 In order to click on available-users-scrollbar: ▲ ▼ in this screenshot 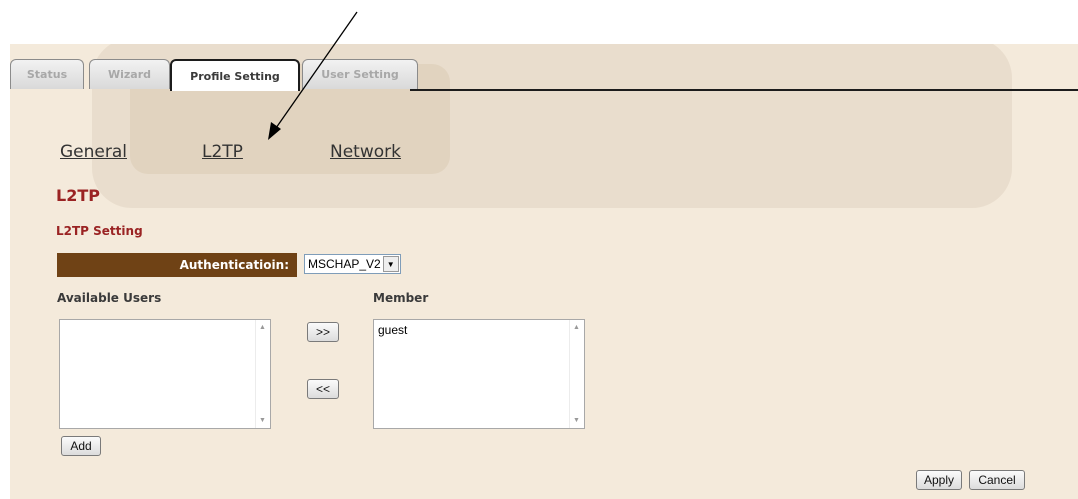, I will do `click(262, 374)`.